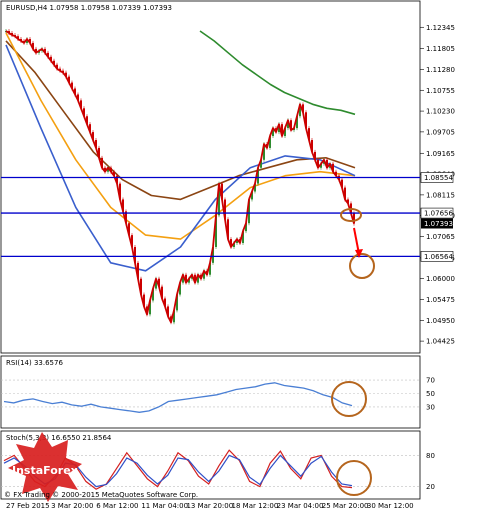 This screenshot has height=510, width=480. I want to click on rsi-tick-label: 50, so click(430, 394).